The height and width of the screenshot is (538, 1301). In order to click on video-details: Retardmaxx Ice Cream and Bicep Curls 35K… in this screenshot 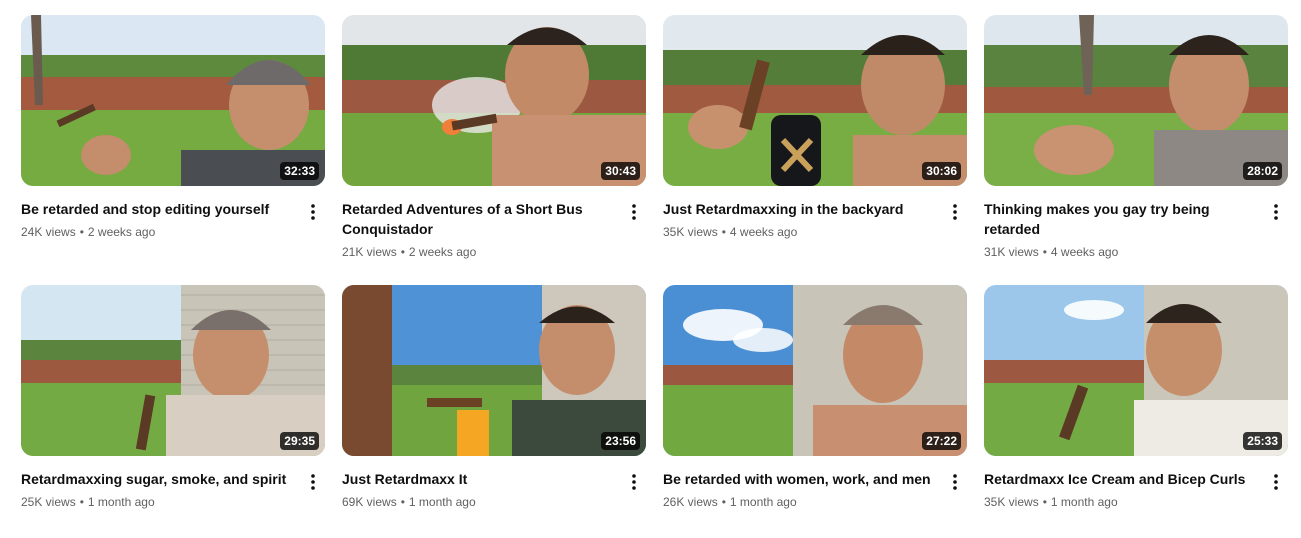, I will do `click(1136, 483)`.